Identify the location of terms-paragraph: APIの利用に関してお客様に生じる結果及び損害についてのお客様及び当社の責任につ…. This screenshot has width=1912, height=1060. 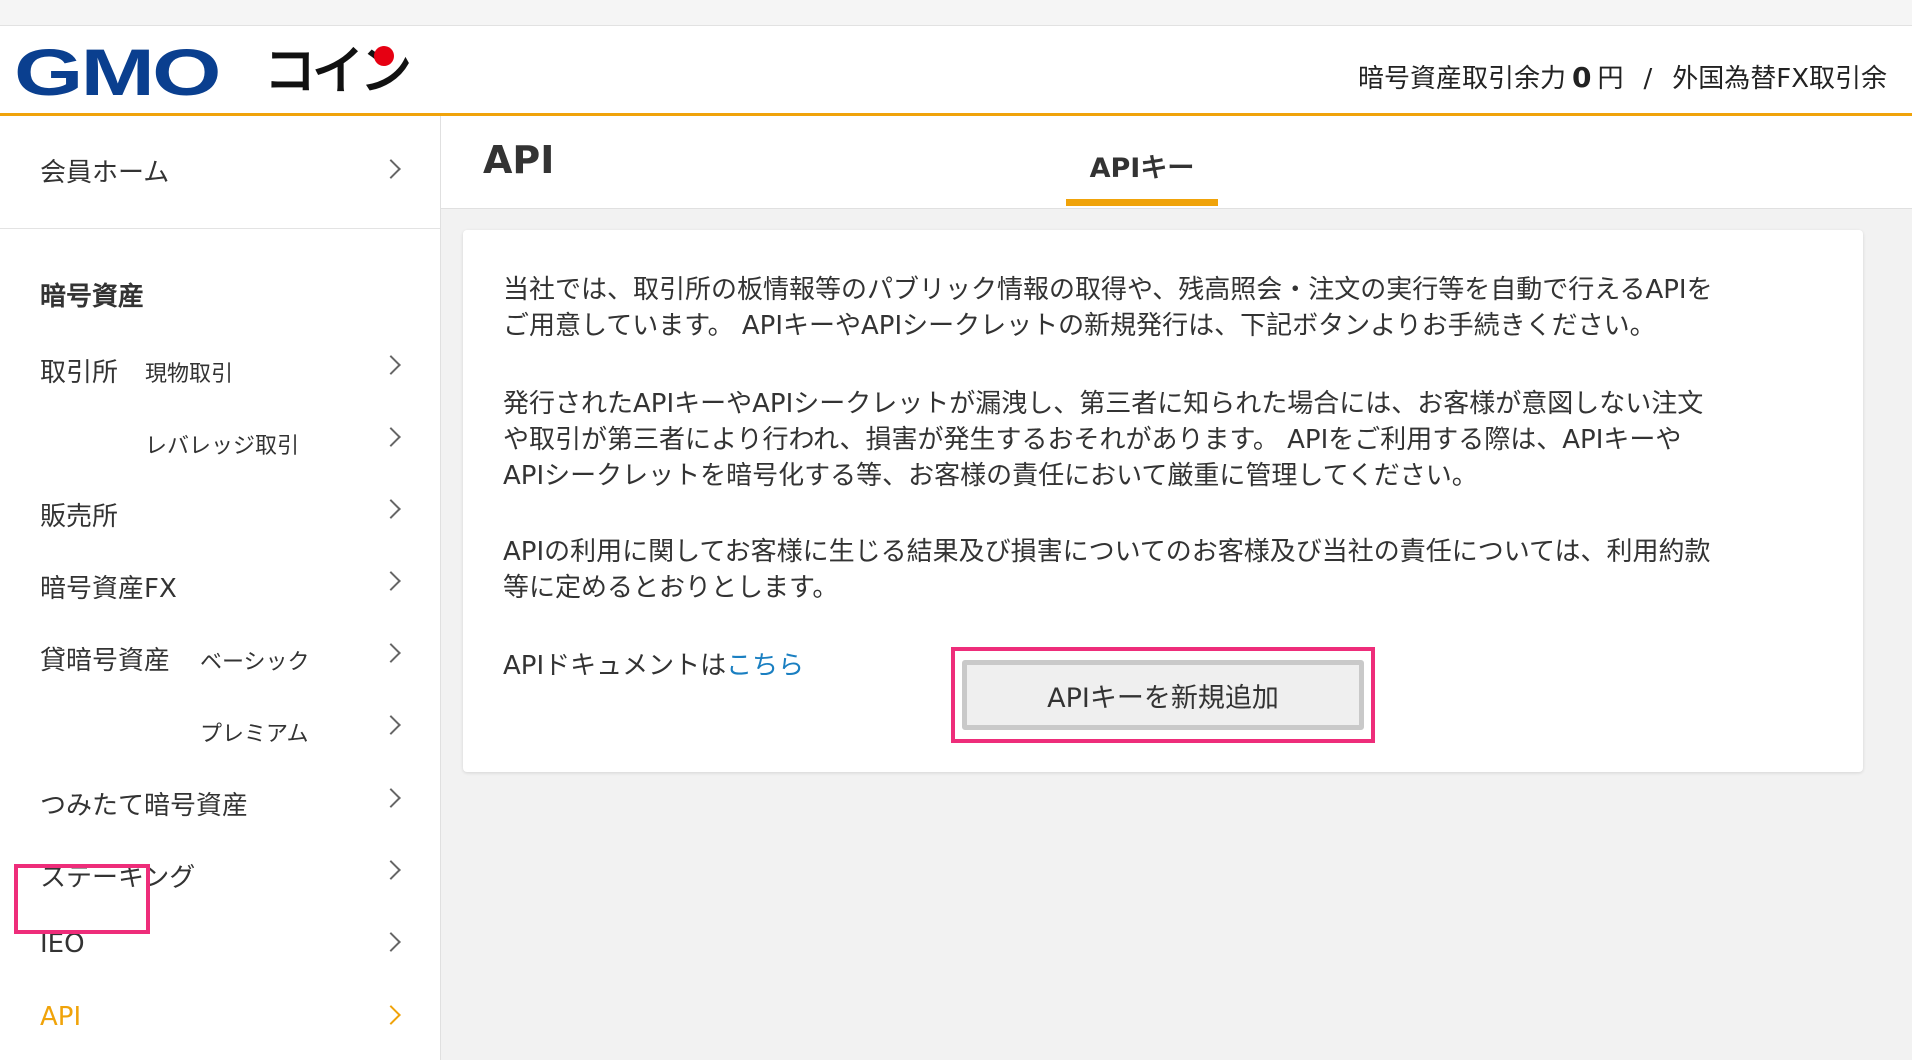
(1168, 570).